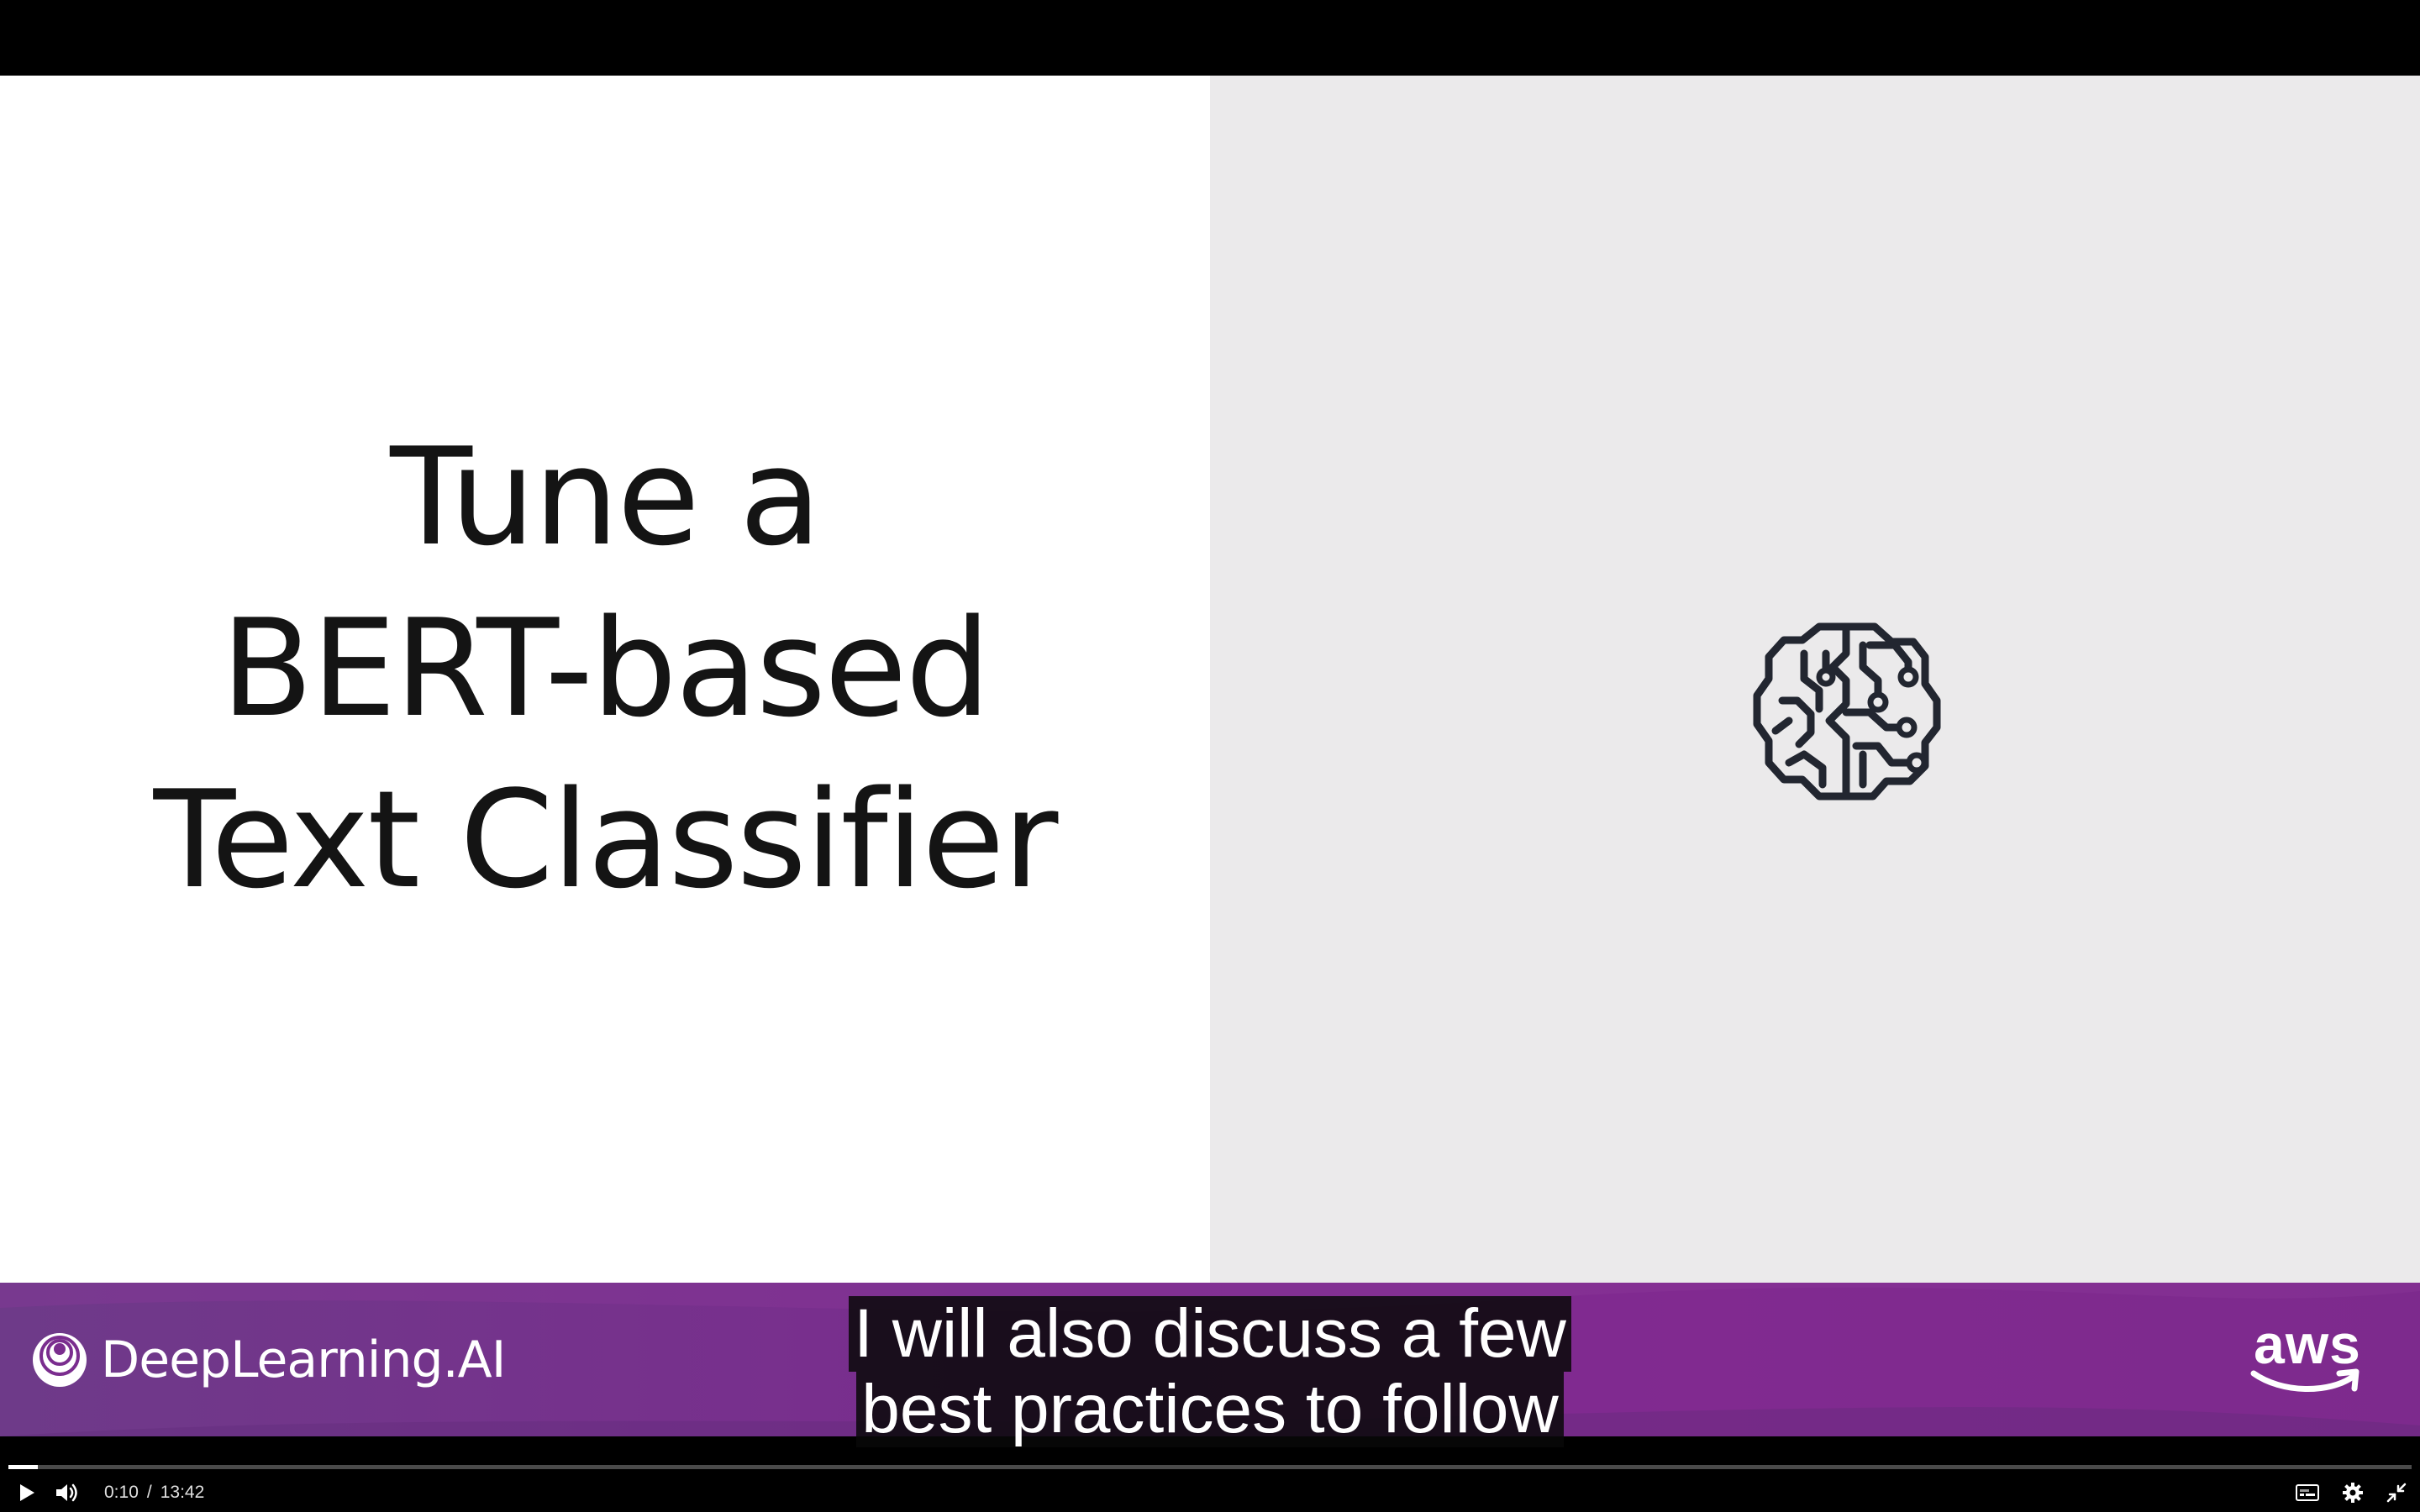 The width and height of the screenshot is (2420, 1512). I want to click on progress-bar, so click(1210, 1467).